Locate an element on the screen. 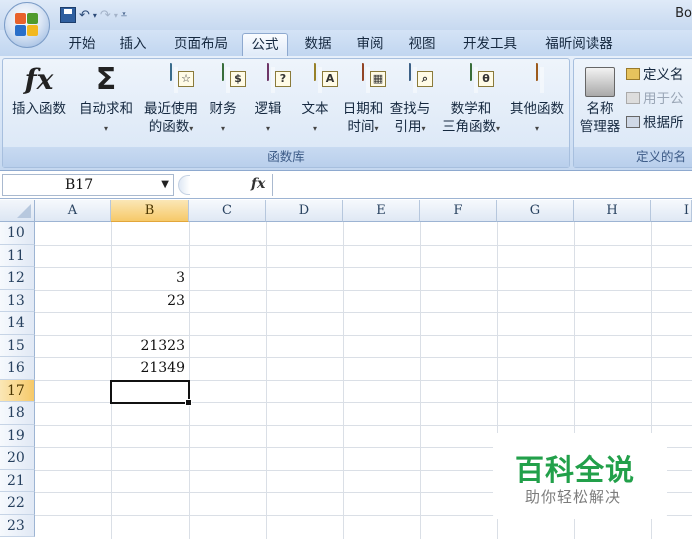 This screenshot has width=692, height=539. tab-data: 数据 is located at coordinates (318, 44).